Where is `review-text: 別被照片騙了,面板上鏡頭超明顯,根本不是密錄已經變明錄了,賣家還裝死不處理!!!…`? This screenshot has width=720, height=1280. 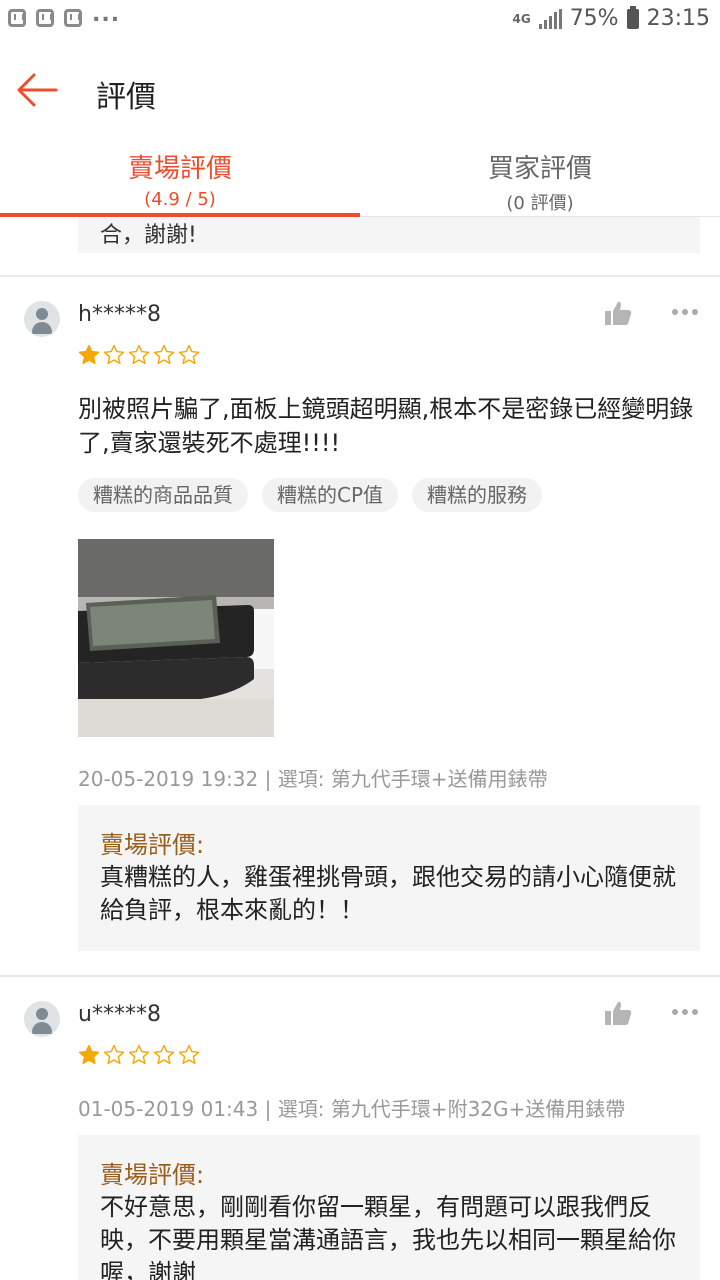
review-text: 別被照片騙了,面板上鏡頭超明顯,根本不是密錄已經變明錄了,賣家還裝死不處理!!!… is located at coordinates (386, 426).